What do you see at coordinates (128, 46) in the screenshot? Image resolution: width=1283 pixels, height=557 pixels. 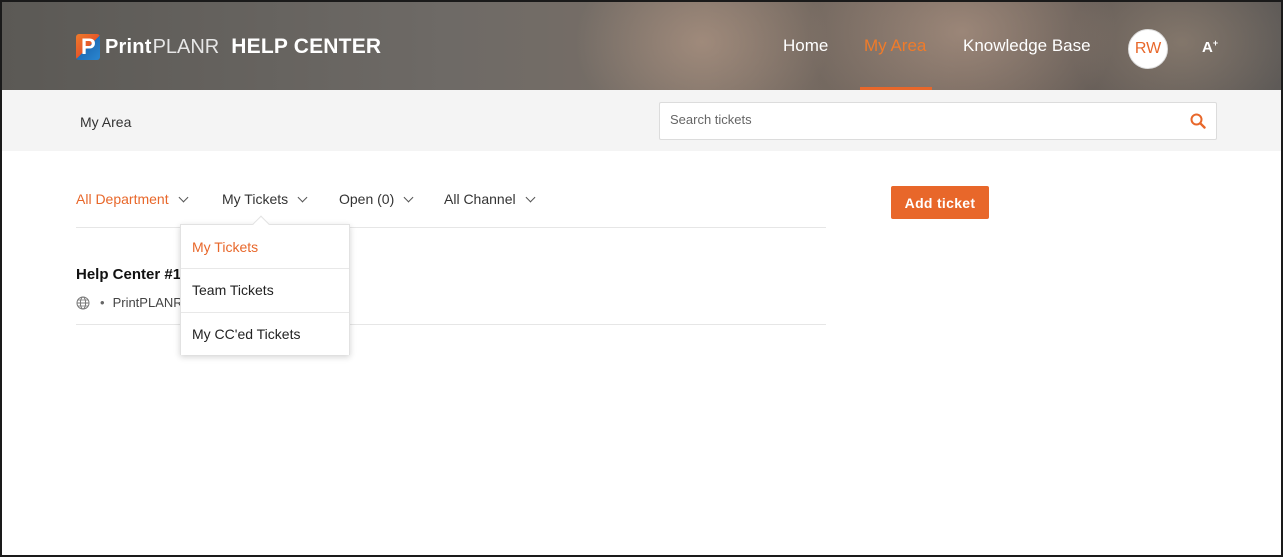 I see `logo-print-text: Print` at bounding box center [128, 46].